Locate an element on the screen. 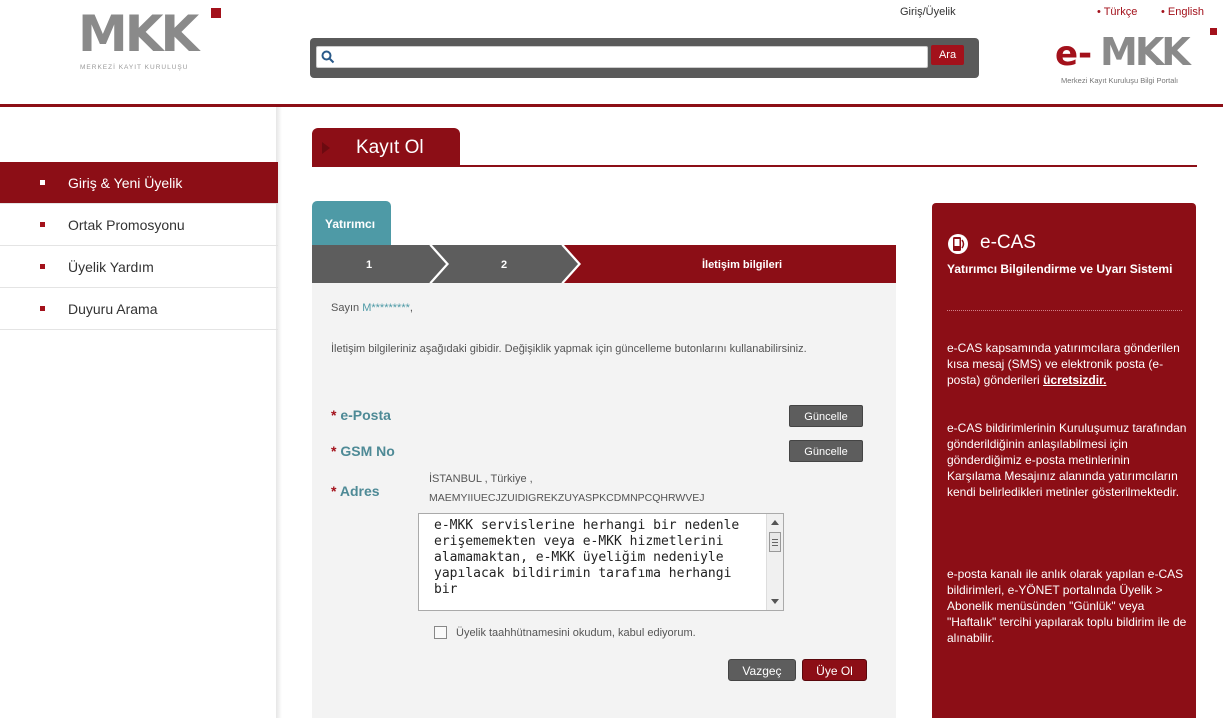  portal-logo-e: e- is located at coordinates (1074, 54).